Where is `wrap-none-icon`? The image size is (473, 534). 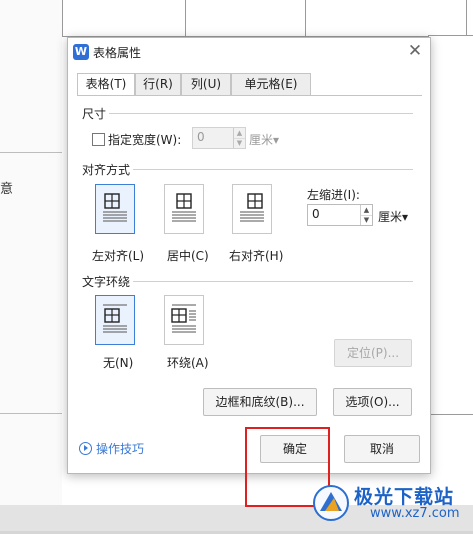
wrap-none-icon is located at coordinates (115, 318).